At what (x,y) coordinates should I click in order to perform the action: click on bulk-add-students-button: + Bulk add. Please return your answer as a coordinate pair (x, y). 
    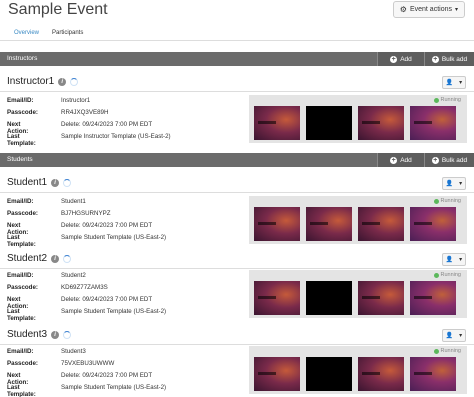
    Looking at the image, I should click on (449, 160).